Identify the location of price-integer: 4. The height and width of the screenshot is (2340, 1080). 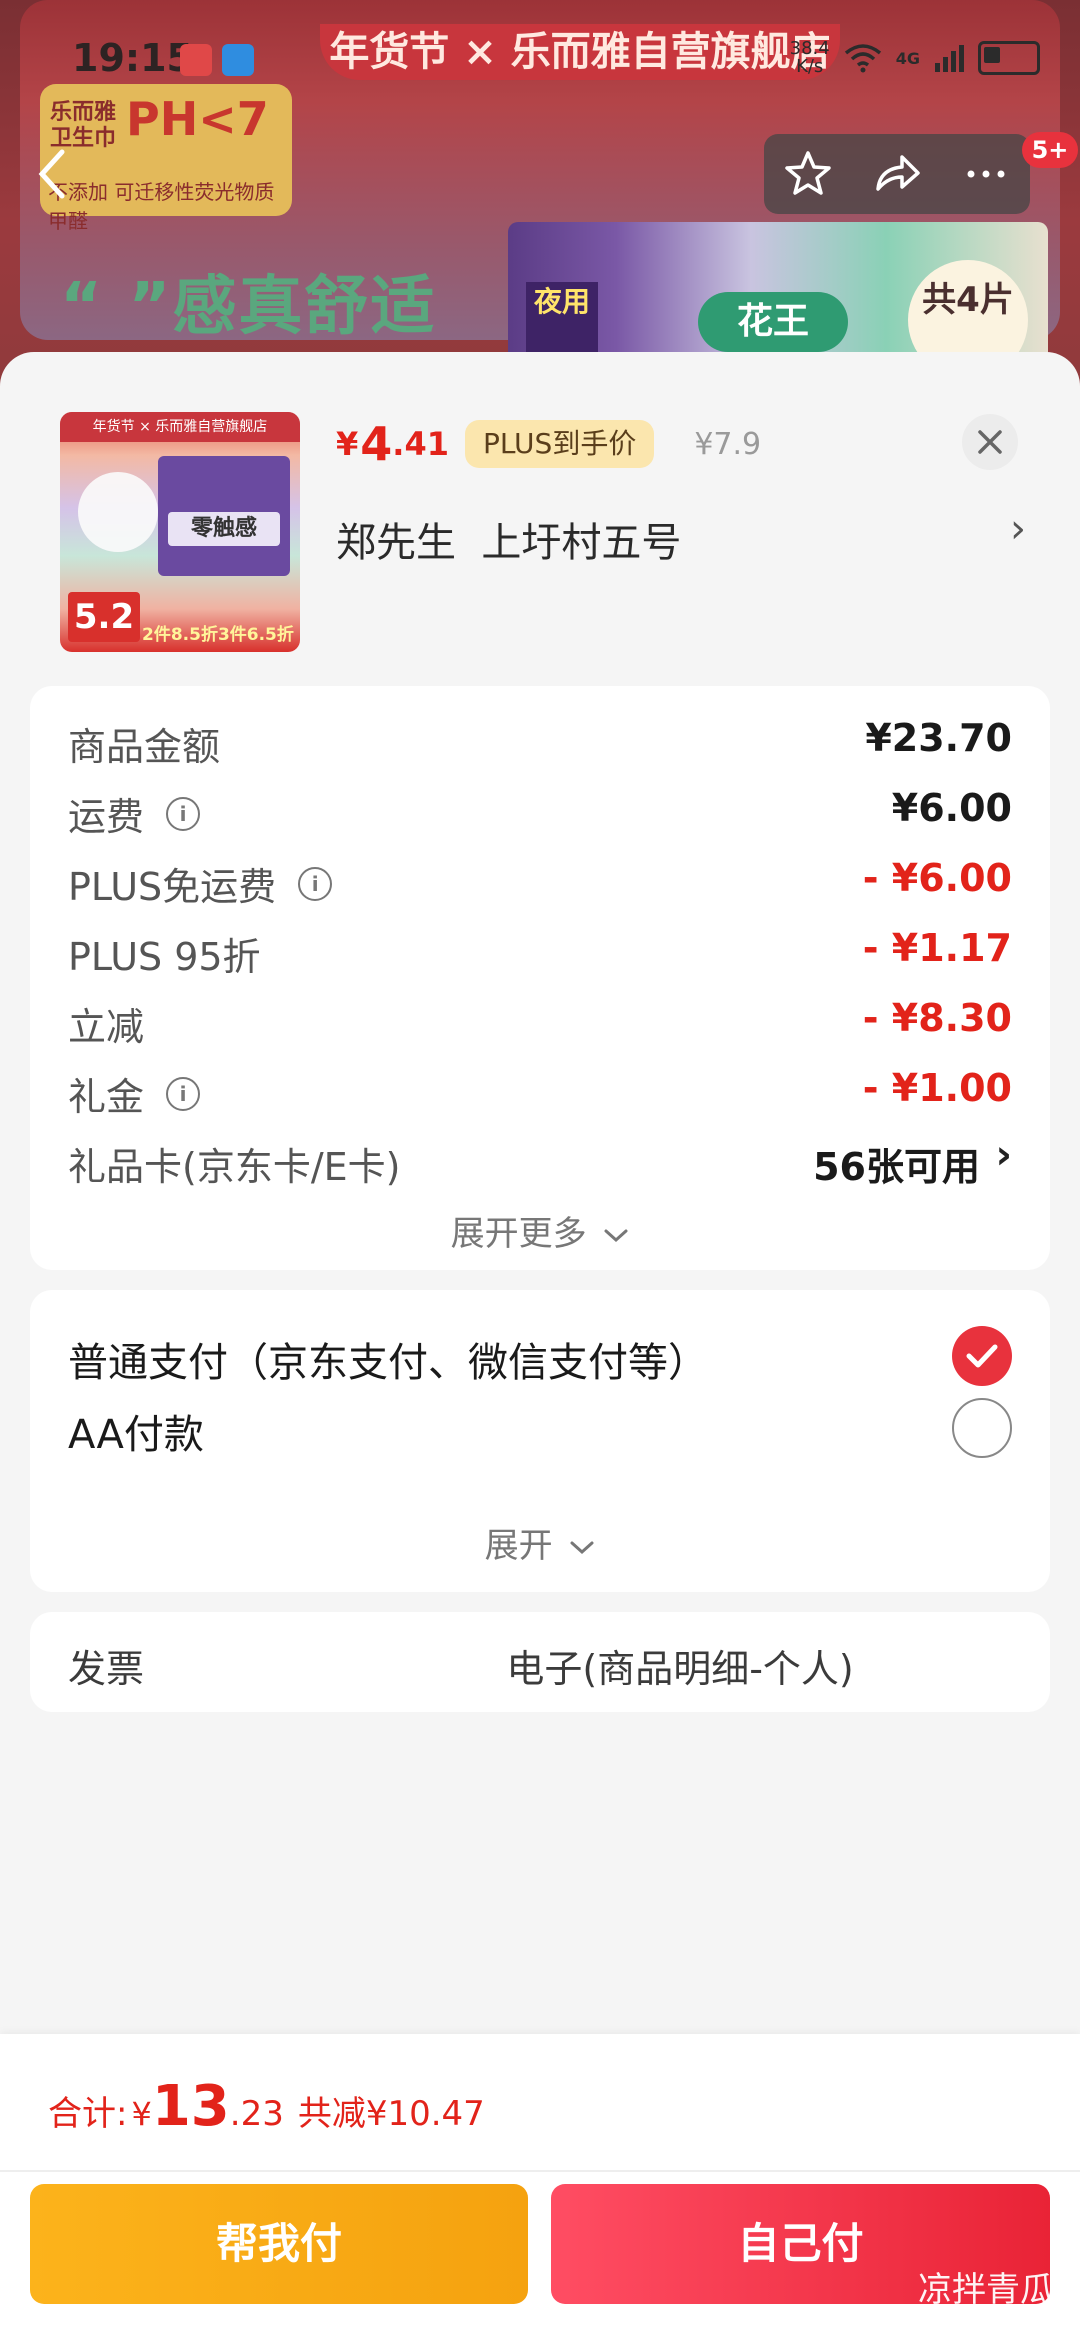
(376, 444).